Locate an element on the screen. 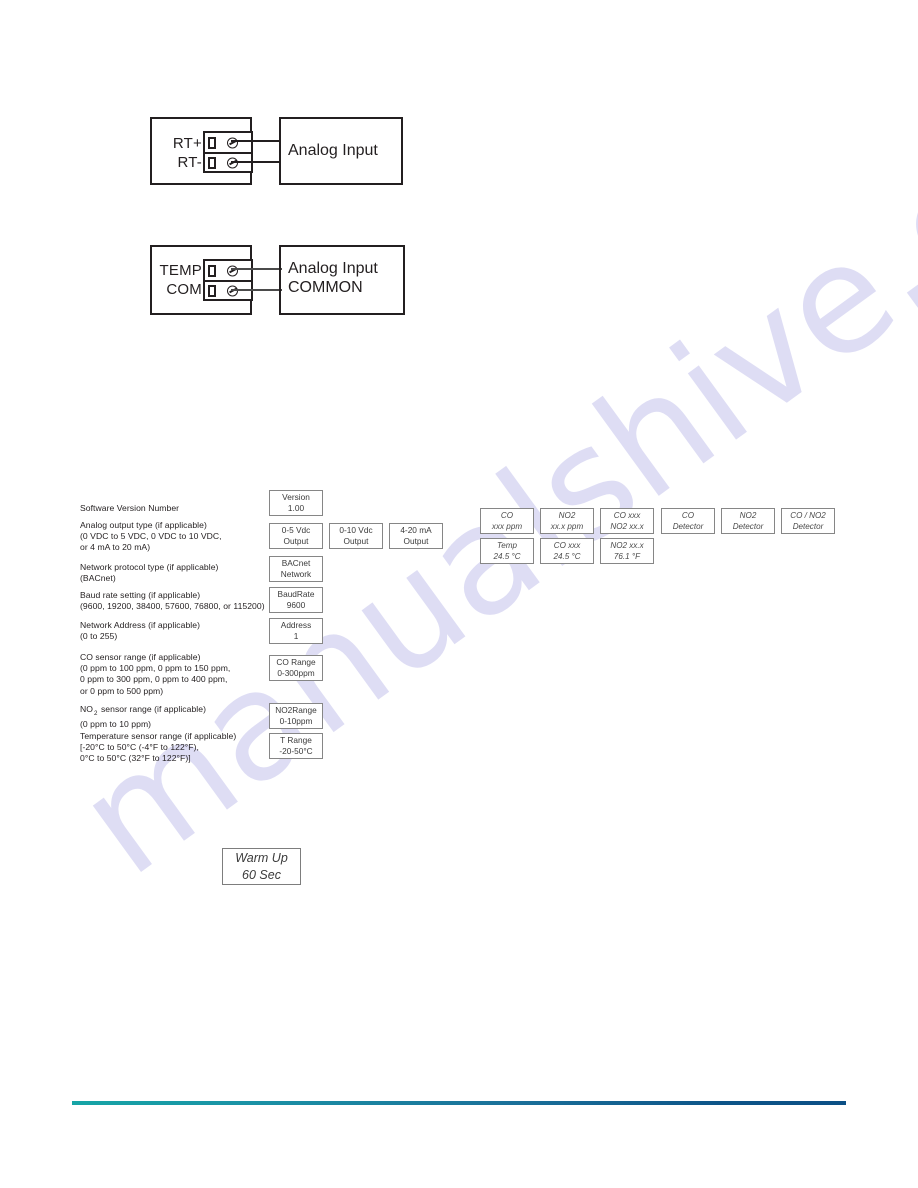 Image resolution: width=918 pixels, height=1188 pixels. warm-up-line2: 60 Sec is located at coordinates (261, 874).